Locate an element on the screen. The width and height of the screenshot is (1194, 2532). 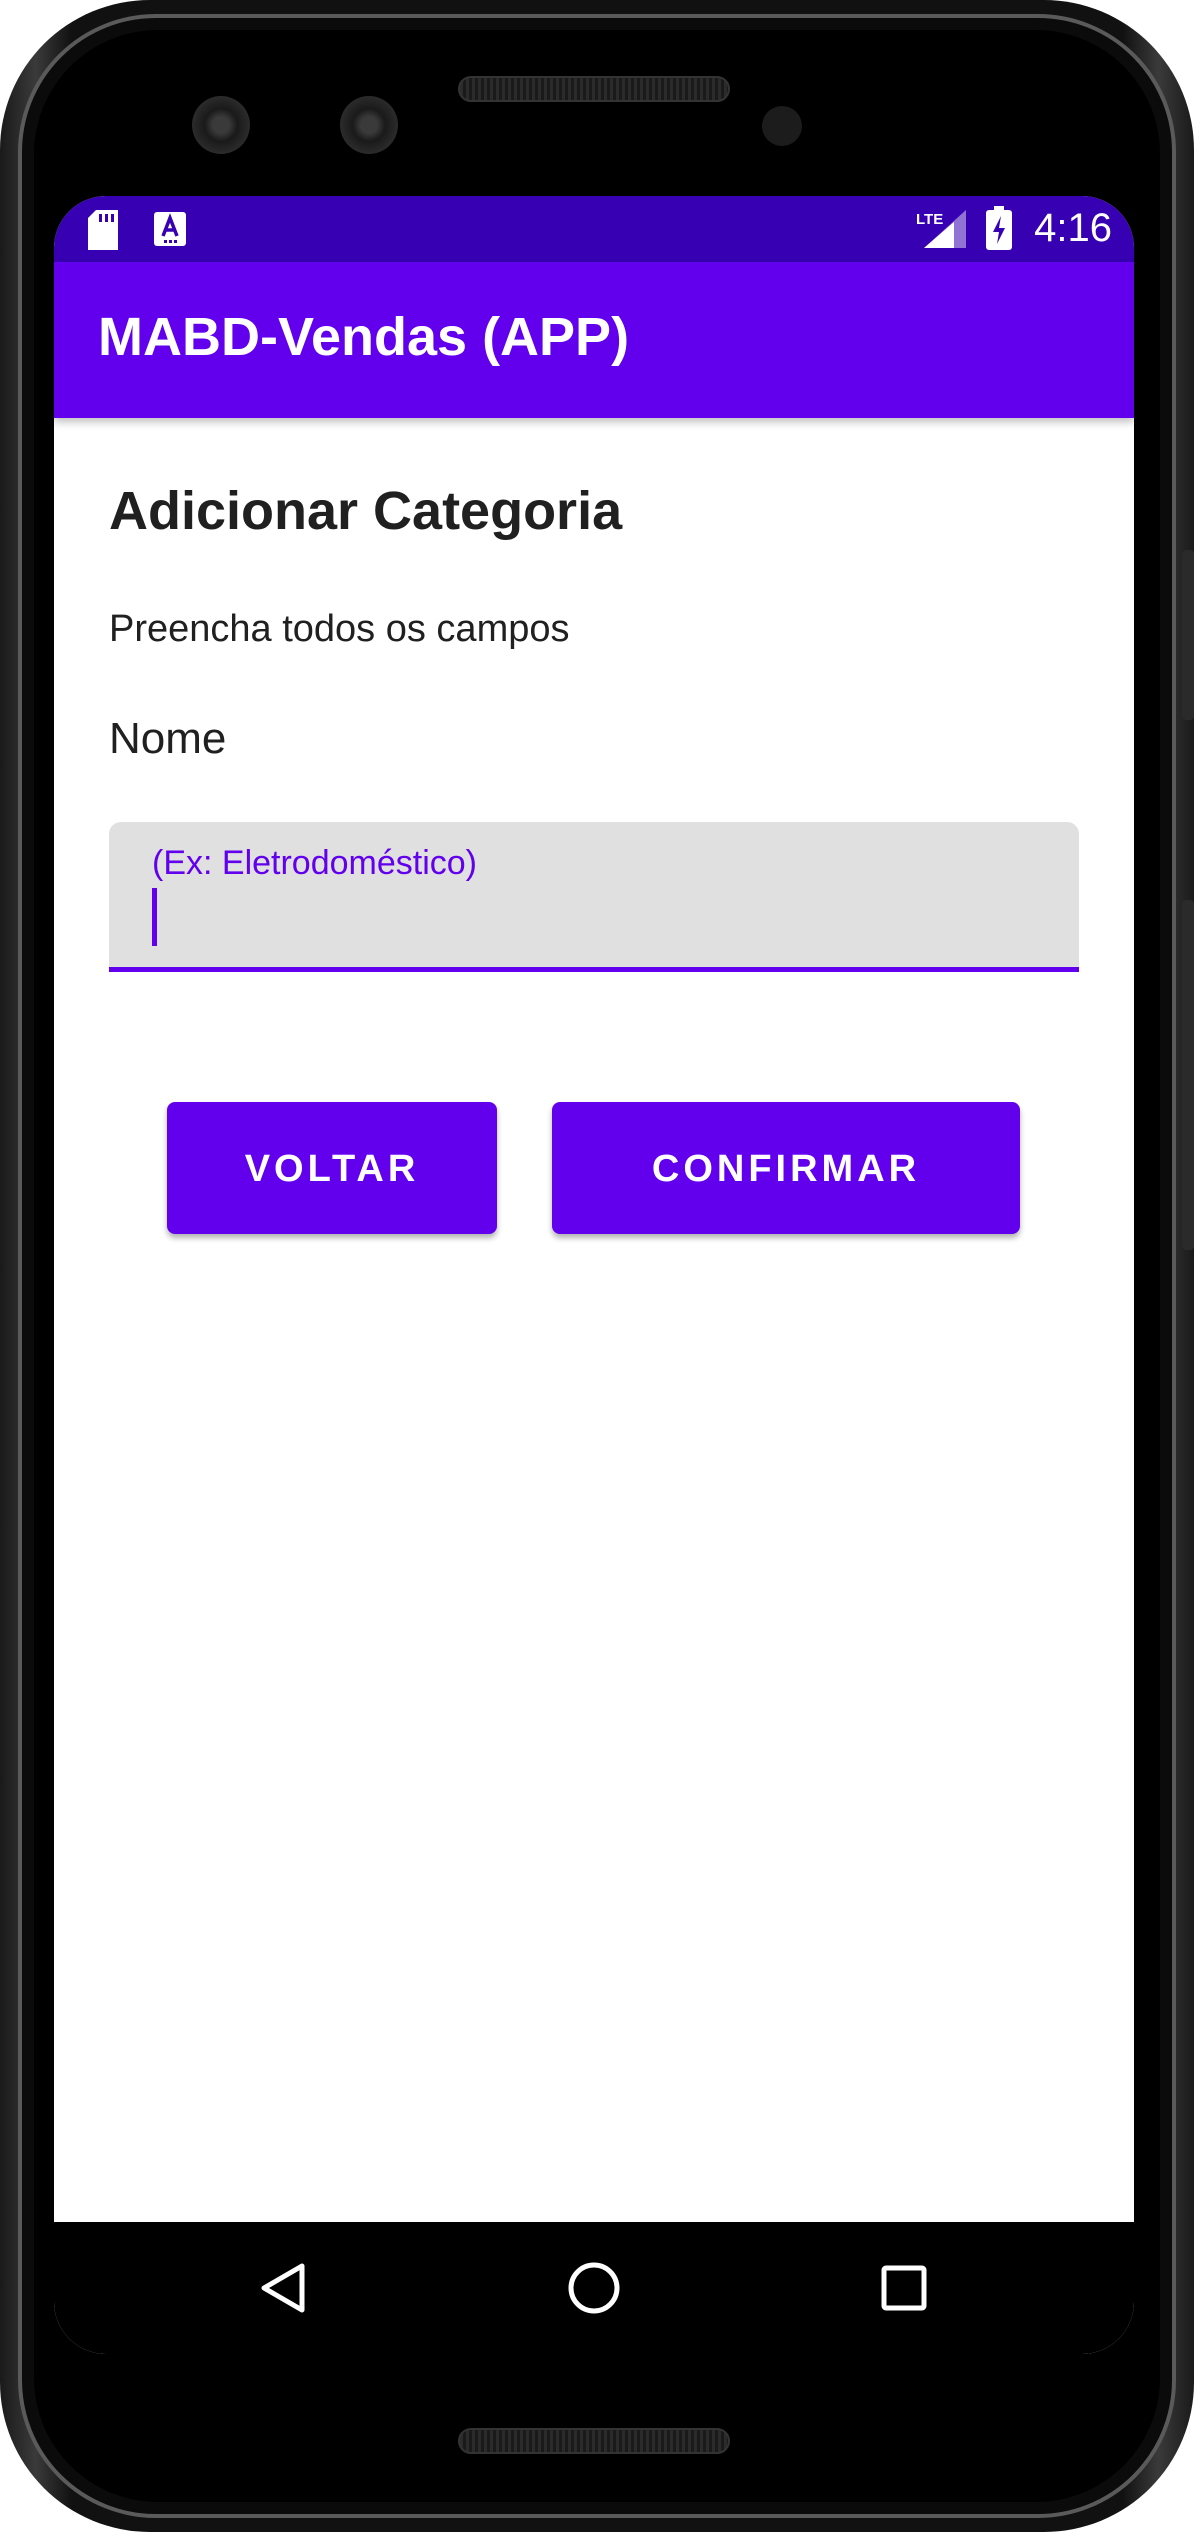
navigation-bar is located at coordinates (594, 2288).